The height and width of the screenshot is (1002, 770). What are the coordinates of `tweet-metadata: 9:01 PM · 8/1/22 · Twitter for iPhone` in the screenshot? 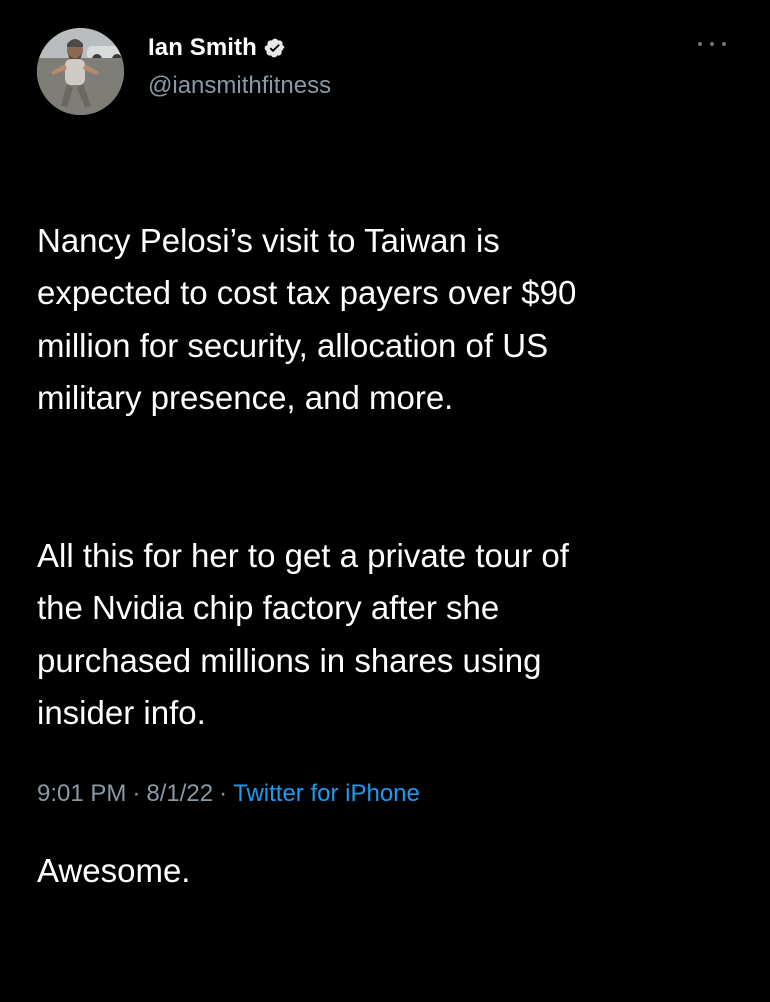 It's located at (228, 794).